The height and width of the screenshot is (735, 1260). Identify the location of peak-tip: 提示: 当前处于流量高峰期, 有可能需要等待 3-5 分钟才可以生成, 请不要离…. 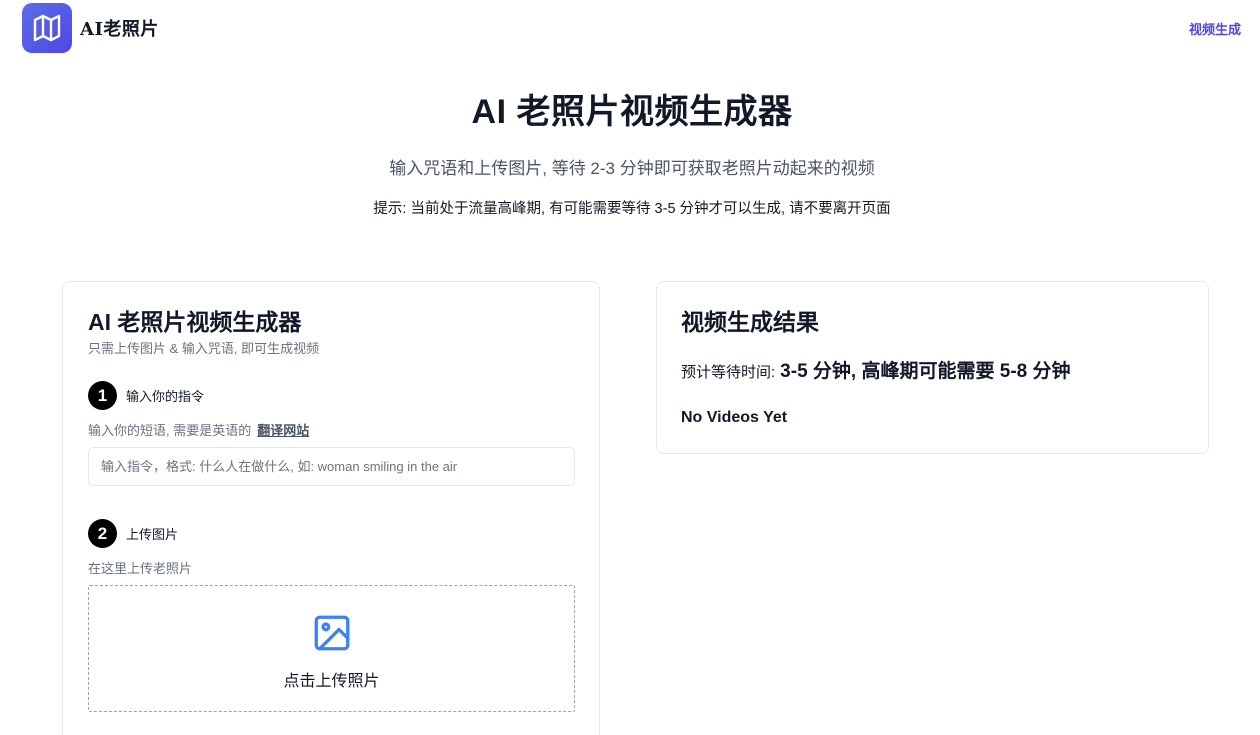
(632, 209).